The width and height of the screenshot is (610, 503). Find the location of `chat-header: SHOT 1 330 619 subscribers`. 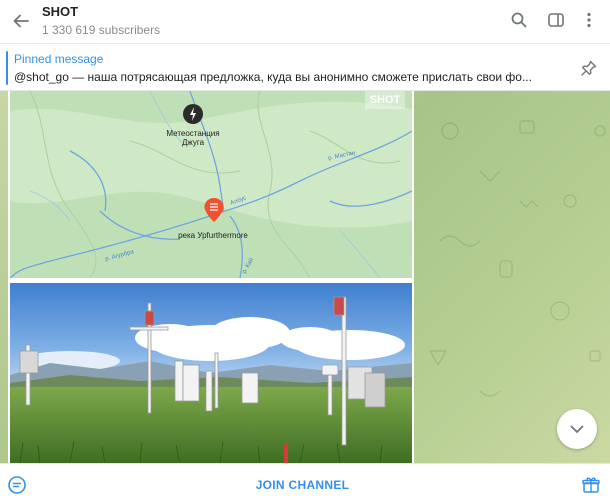

chat-header: SHOT 1 330 619 subscribers is located at coordinates (305, 22).